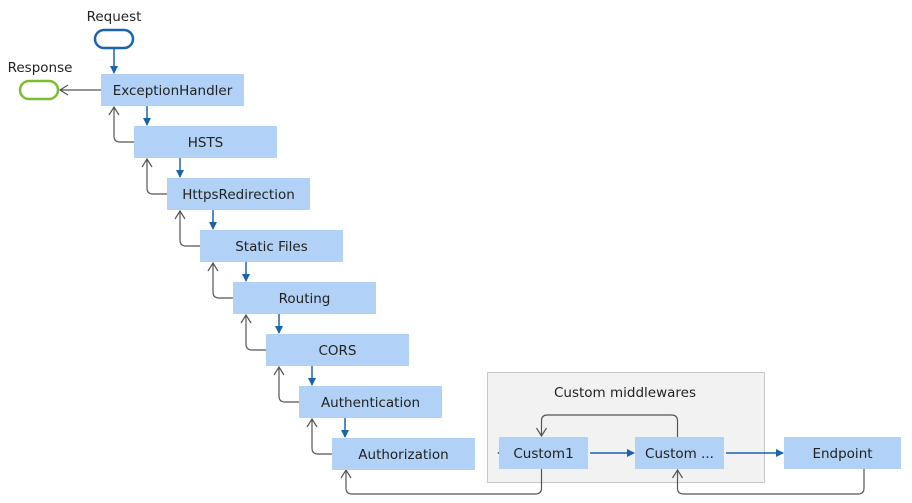 This screenshot has height=503, width=912. What do you see at coordinates (625, 393) in the screenshot?
I see `custom-middlewares-title: Custom middlewares` at bounding box center [625, 393].